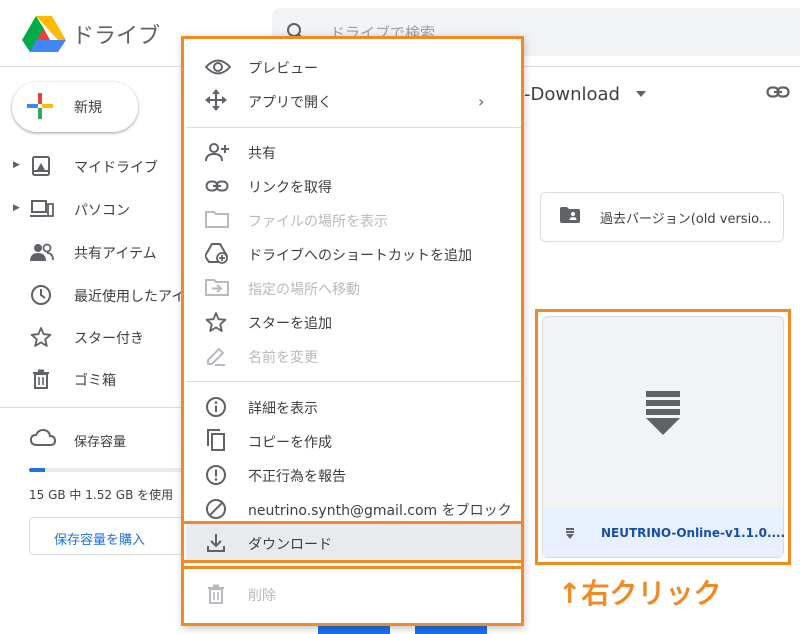 The height and width of the screenshot is (634, 800). What do you see at coordinates (663, 437) in the screenshot?
I see `annotation-highlight-file` at bounding box center [663, 437].